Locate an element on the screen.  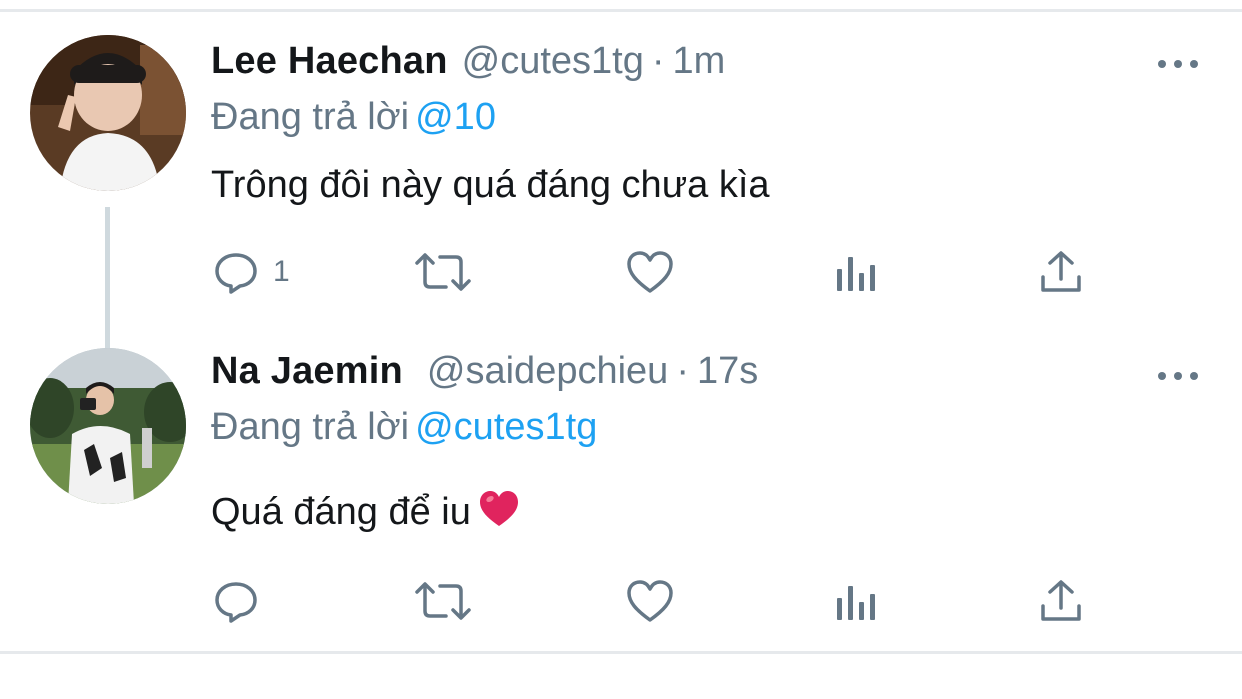
reply-button is located at coordinates (243, 601).